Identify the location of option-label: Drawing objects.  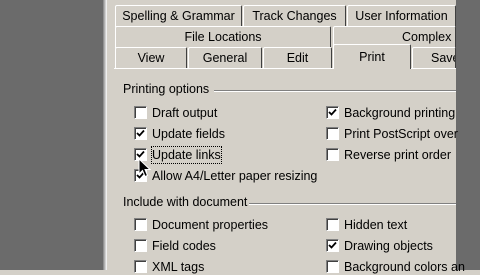
(388, 246).